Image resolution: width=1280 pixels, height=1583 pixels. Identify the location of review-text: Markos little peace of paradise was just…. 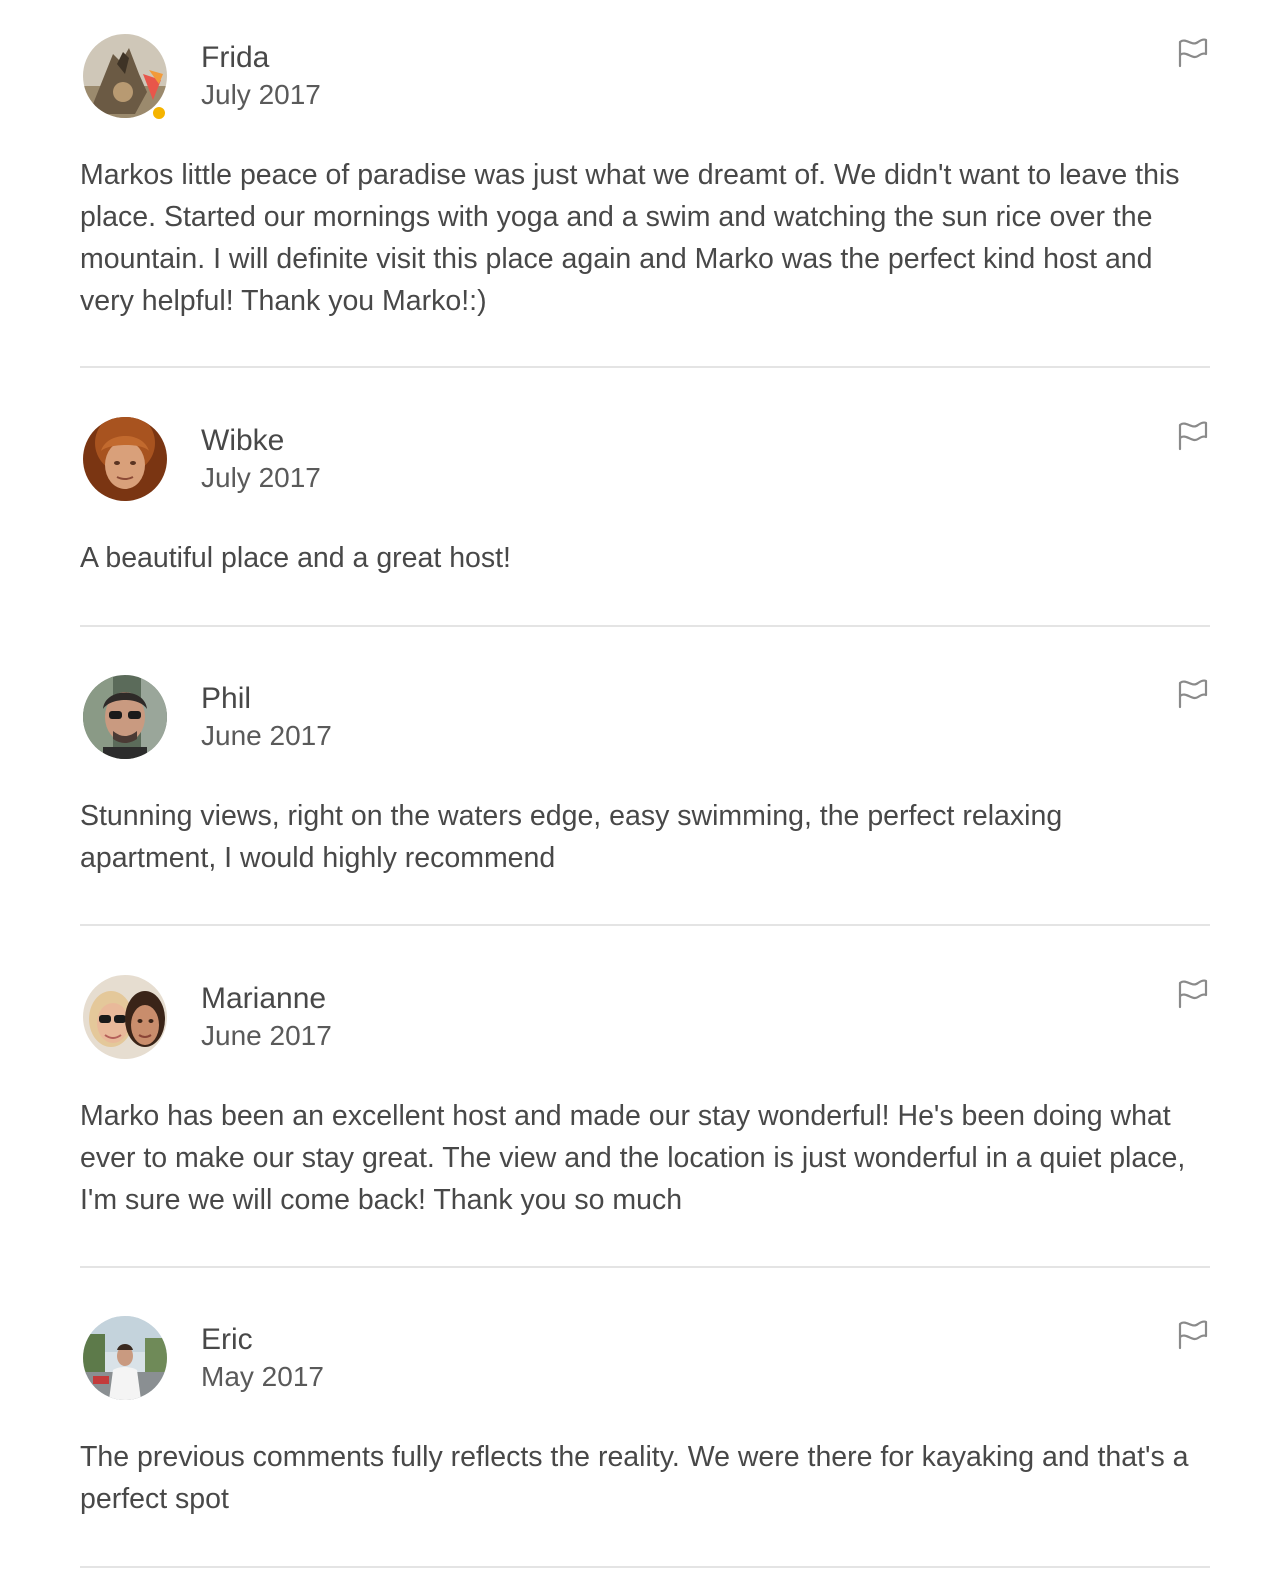
(630, 238).